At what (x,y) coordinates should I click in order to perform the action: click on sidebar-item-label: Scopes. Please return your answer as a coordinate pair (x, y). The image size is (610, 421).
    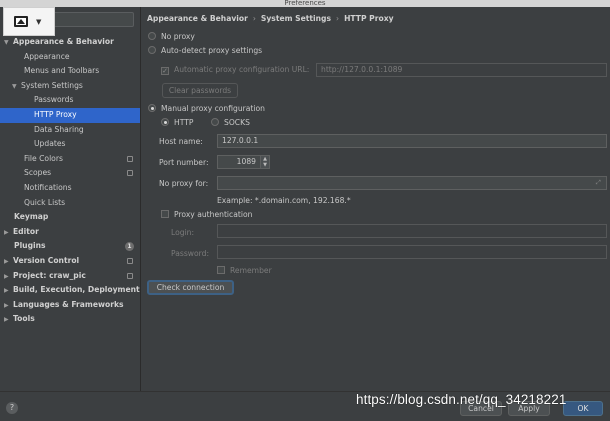
    Looking at the image, I should click on (38, 173).